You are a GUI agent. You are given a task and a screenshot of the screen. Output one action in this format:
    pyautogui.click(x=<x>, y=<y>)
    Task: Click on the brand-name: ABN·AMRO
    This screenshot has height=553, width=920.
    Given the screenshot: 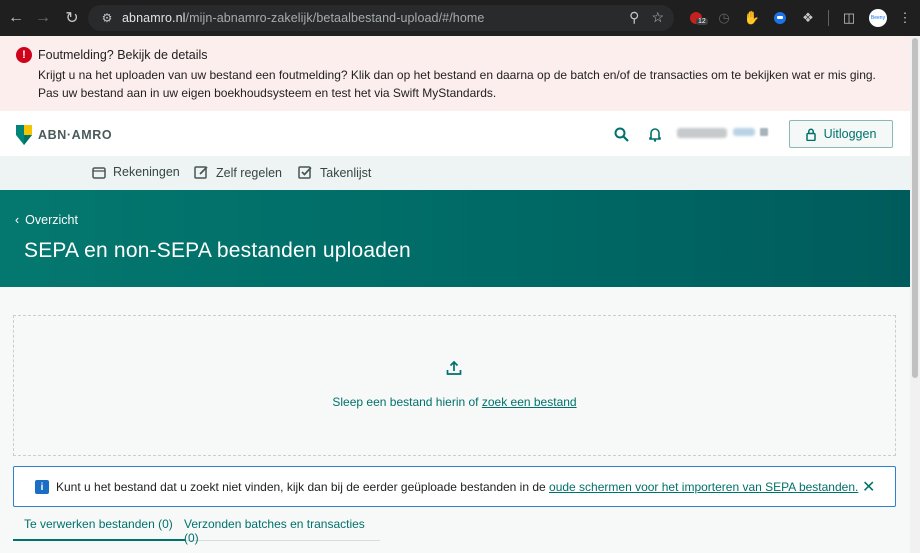 What is the action you would take?
    pyautogui.click(x=75, y=135)
    